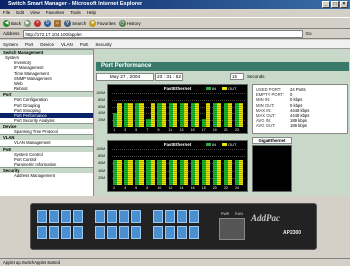 Image resolution: width=350 pixels, height=266 pixels. I want to click on back-button: ◀ Back, so click(12, 23).